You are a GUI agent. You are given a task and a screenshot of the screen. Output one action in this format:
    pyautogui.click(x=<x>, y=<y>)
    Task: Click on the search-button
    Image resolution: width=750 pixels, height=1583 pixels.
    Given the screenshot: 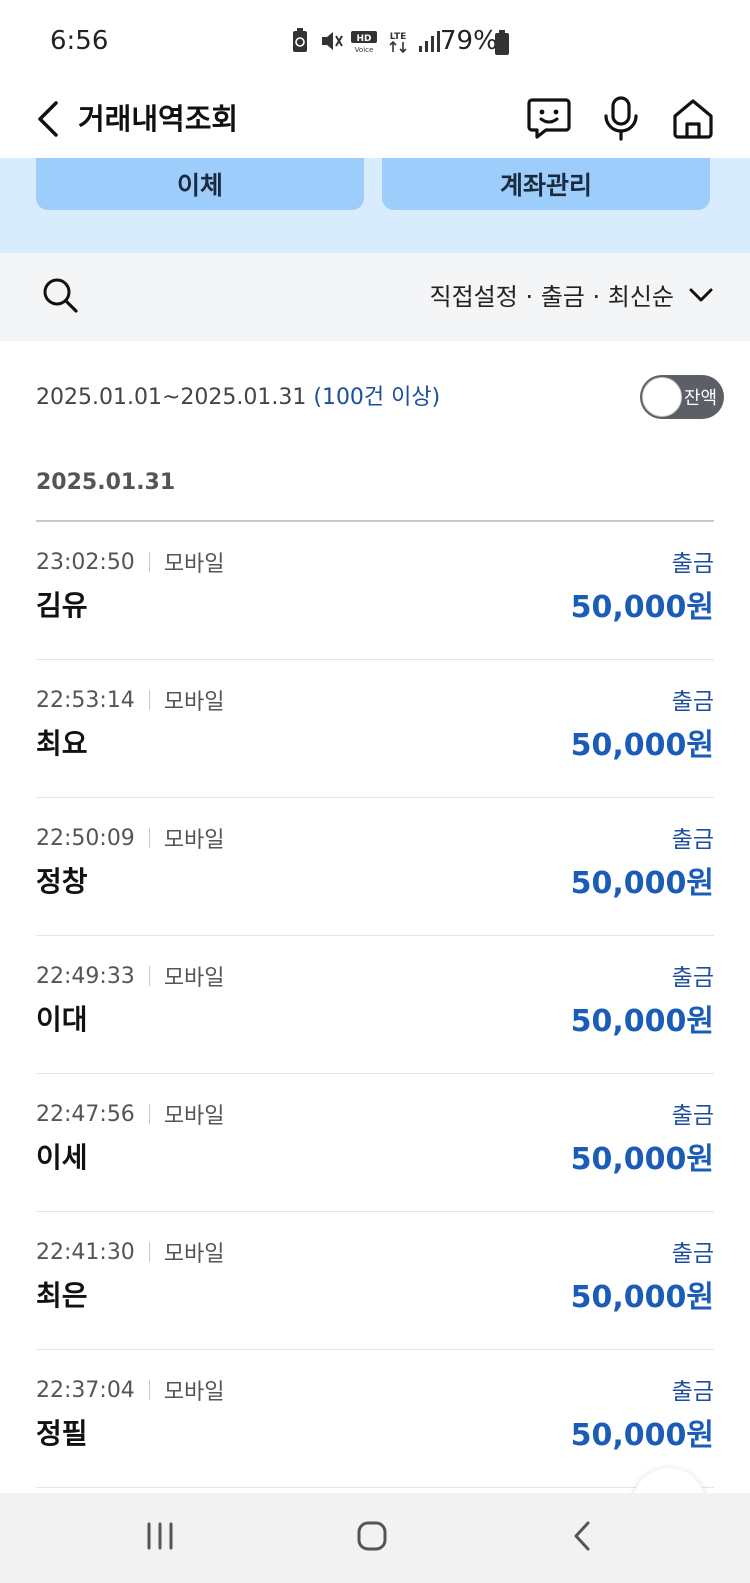 What is the action you would take?
    pyautogui.click(x=60, y=297)
    